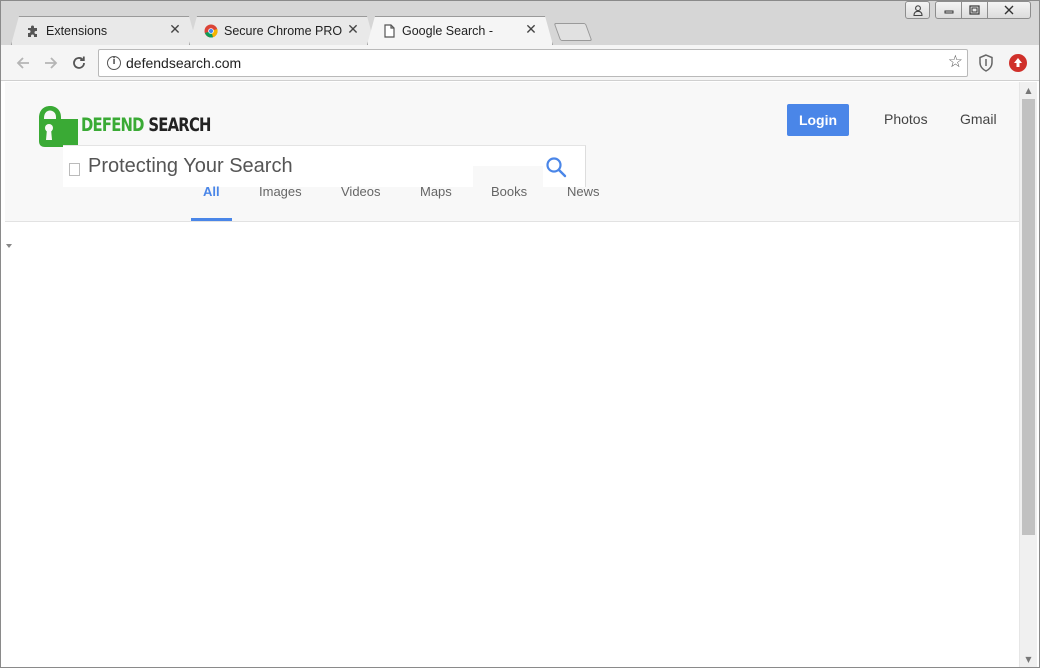 Image resolution: width=1040 pixels, height=668 pixels. I want to click on search-input: Protecting Your Search, so click(190, 166).